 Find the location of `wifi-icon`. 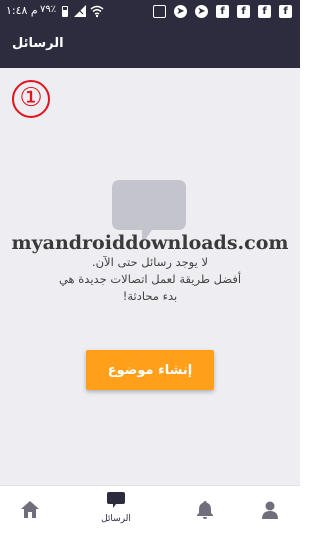

wifi-icon is located at coordinates (97, 11).